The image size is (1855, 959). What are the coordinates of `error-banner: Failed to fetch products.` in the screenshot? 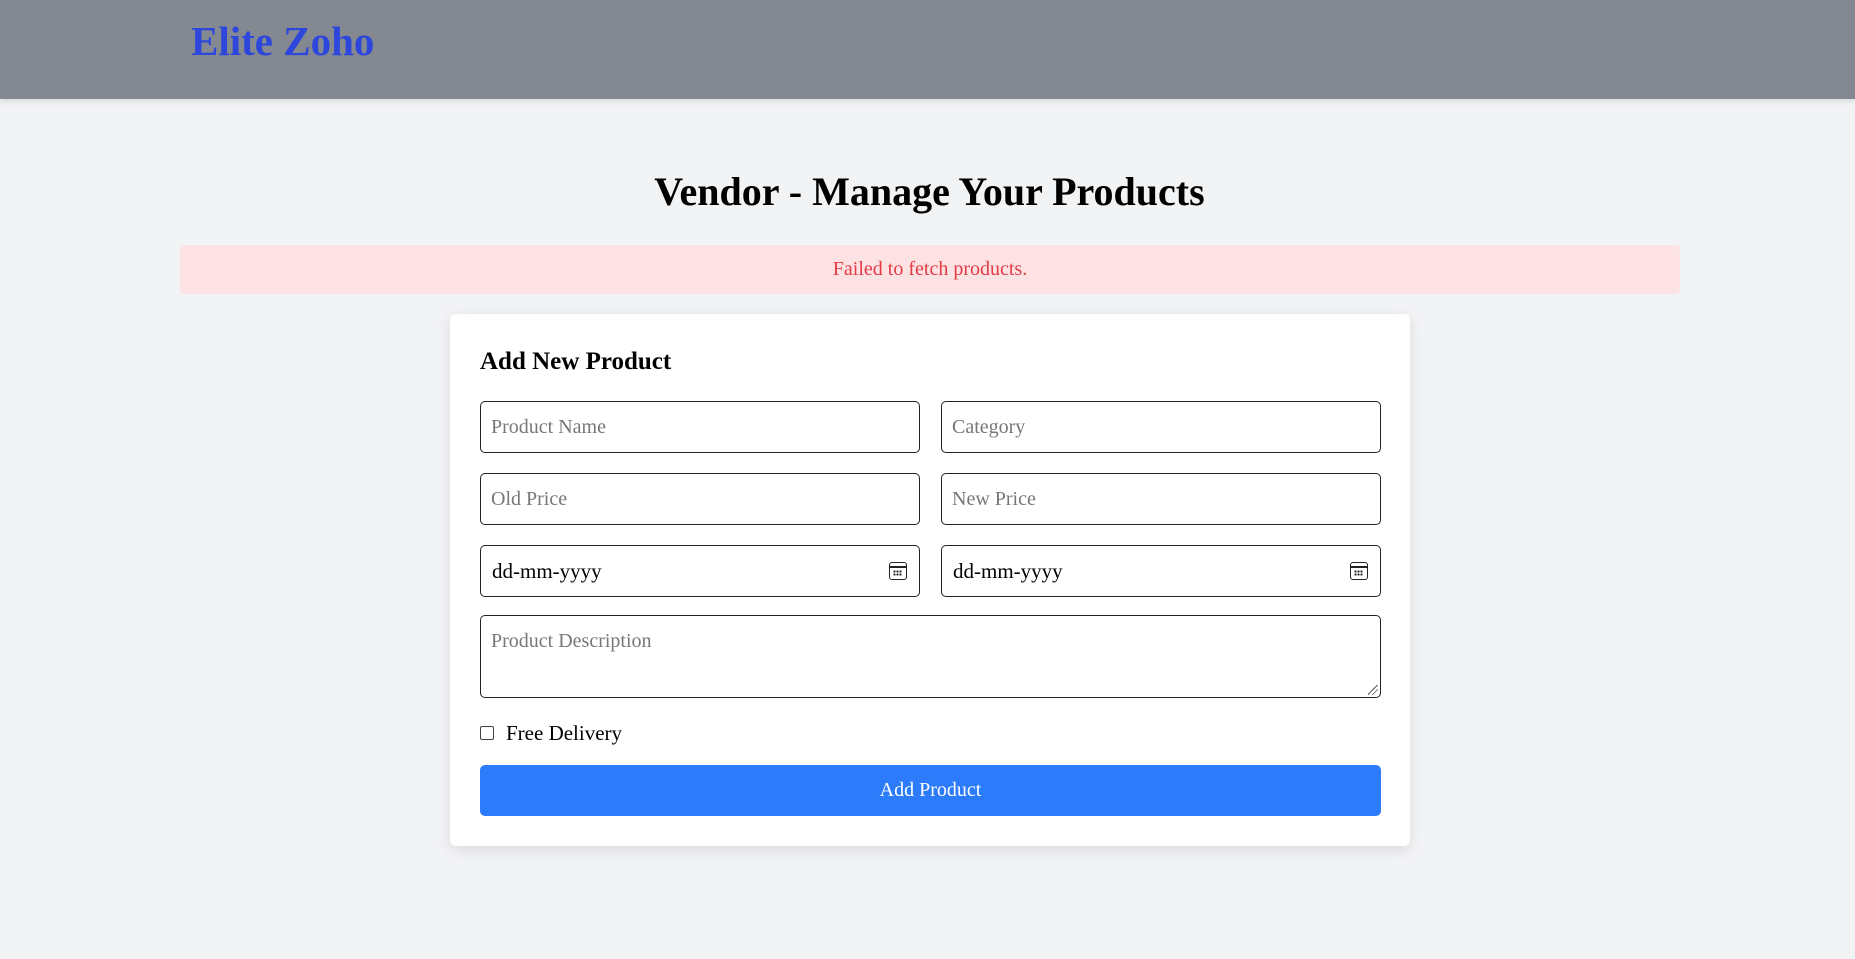 It's located at (930, 269).